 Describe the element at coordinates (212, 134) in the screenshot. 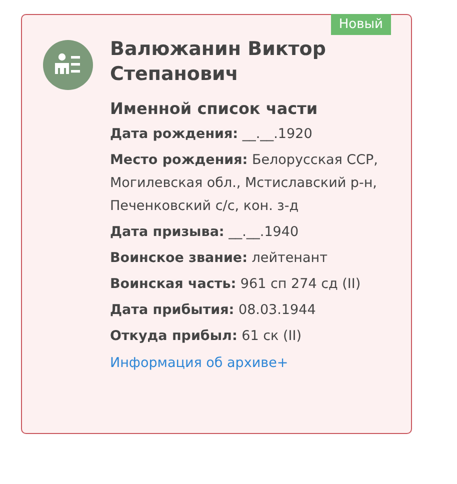

I see `field-text: Дата рождения: __.__.1920` at that location.